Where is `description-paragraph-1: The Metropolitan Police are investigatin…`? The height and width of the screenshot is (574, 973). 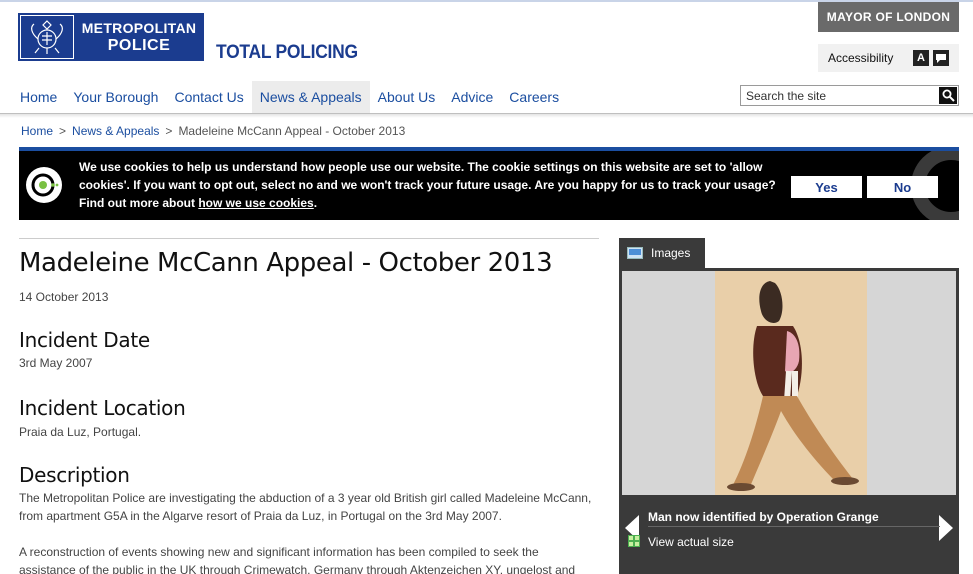
description-paragraph-1: The Metropolitan Police are investigatin… is located at coordinates (305, 507).